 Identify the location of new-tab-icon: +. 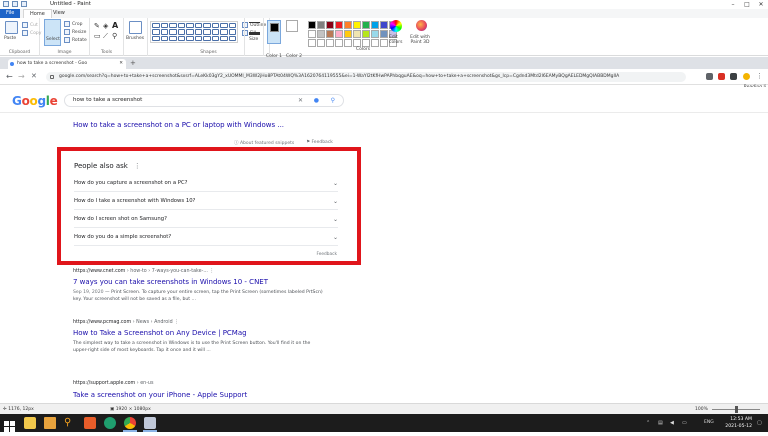
(133, 63).